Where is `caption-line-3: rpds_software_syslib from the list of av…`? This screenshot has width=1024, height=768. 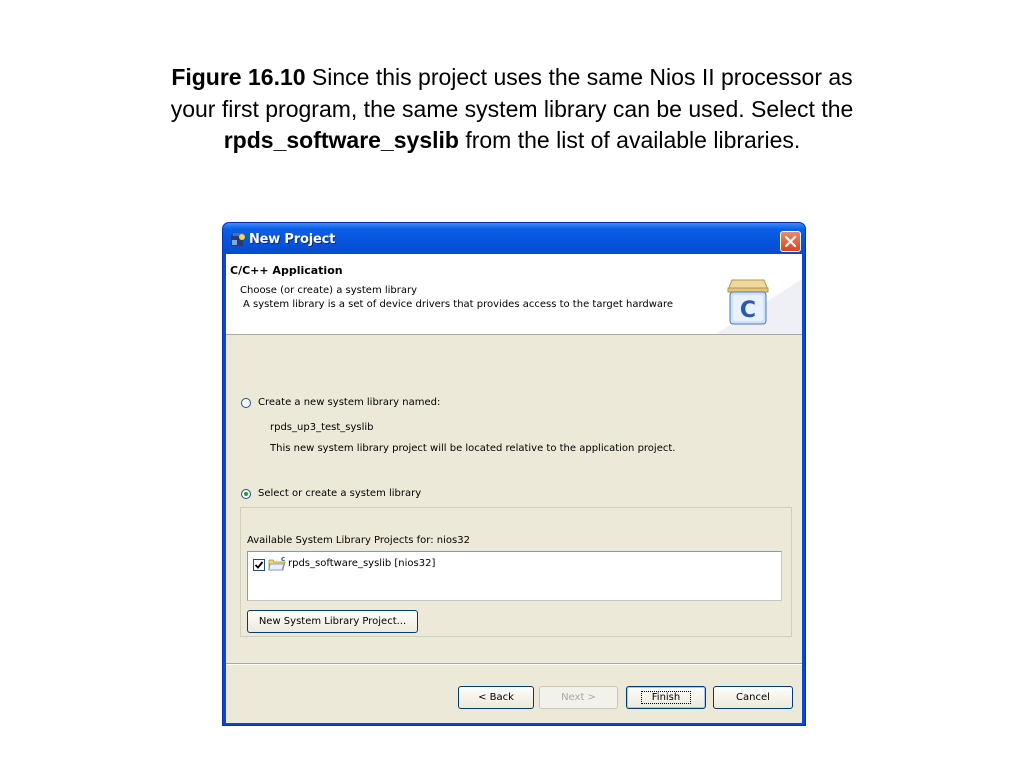 caption-line-3: rpds_software_syslib from the list of av… is located at coordinates (512, 141).